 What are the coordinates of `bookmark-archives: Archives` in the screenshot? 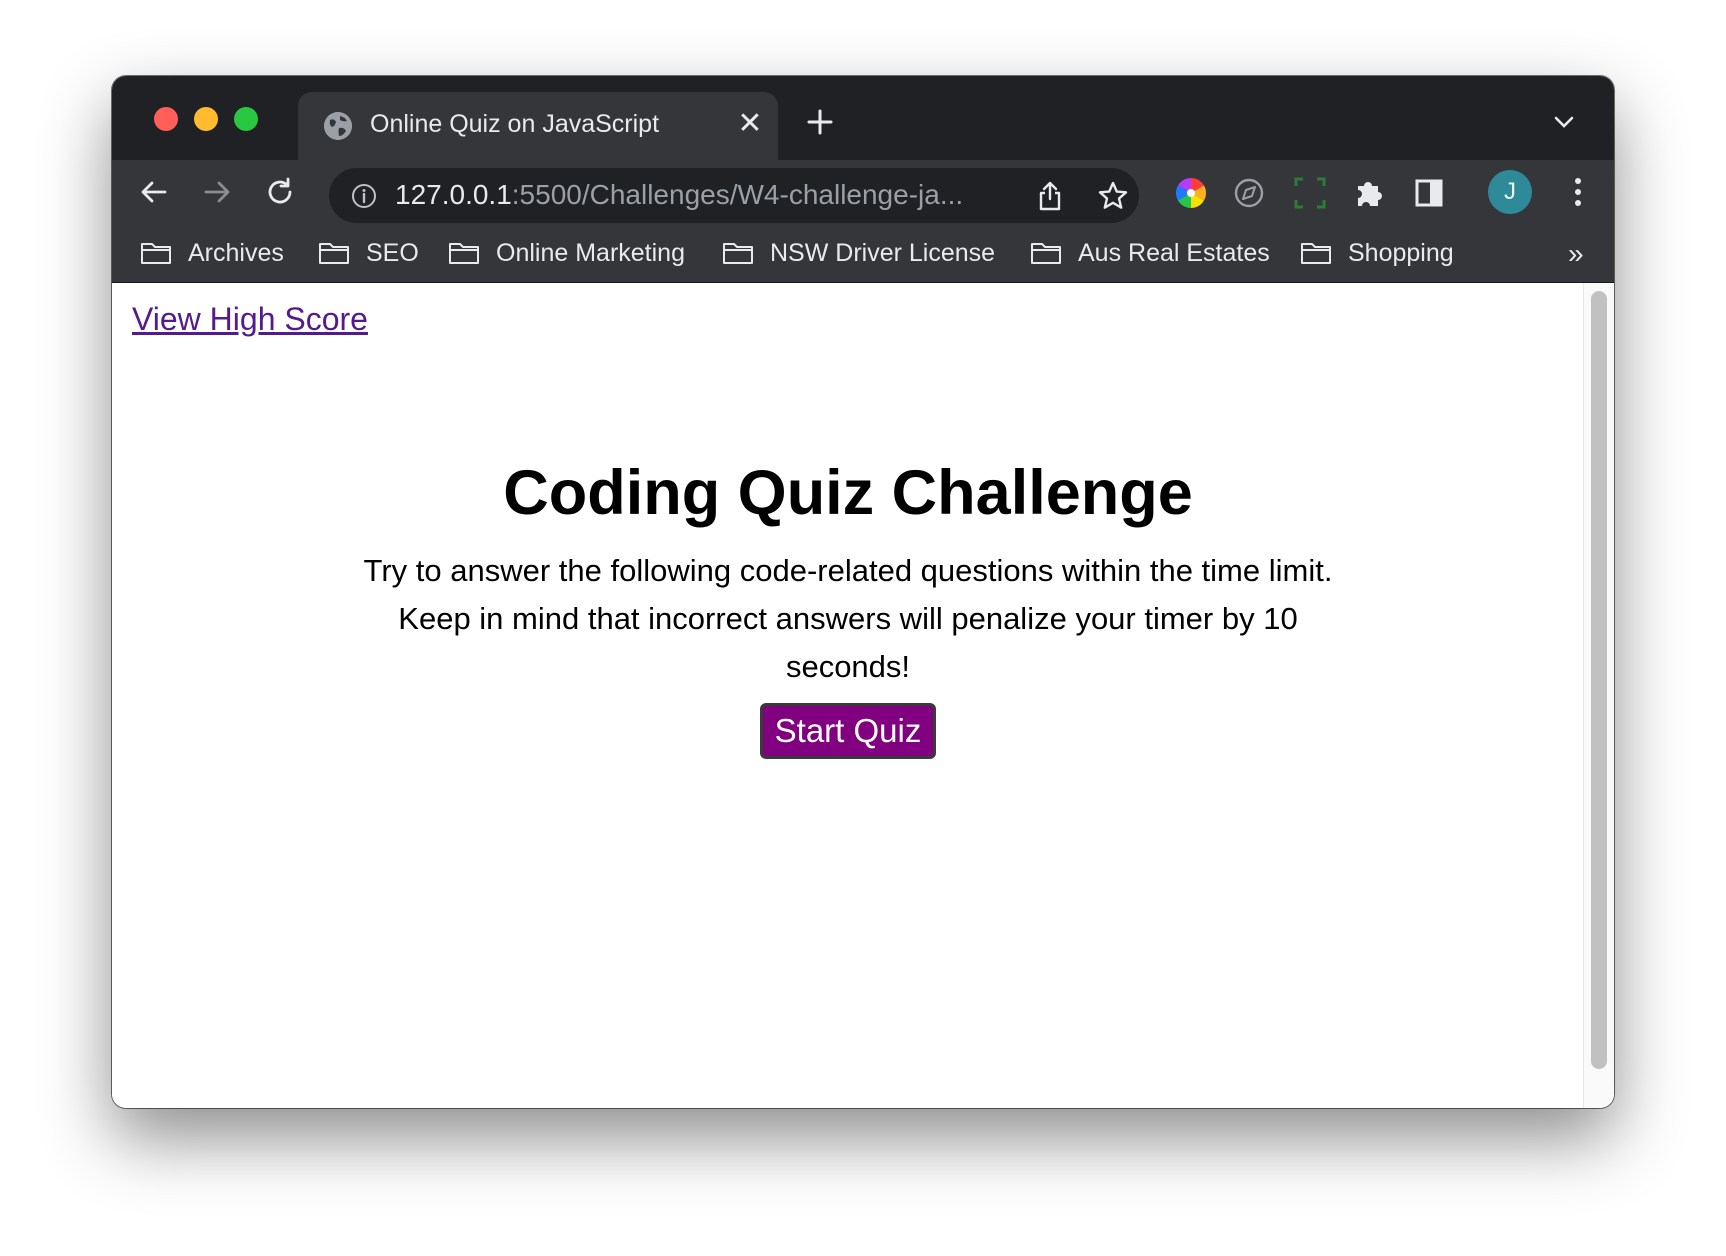 It's located at (212, 253).